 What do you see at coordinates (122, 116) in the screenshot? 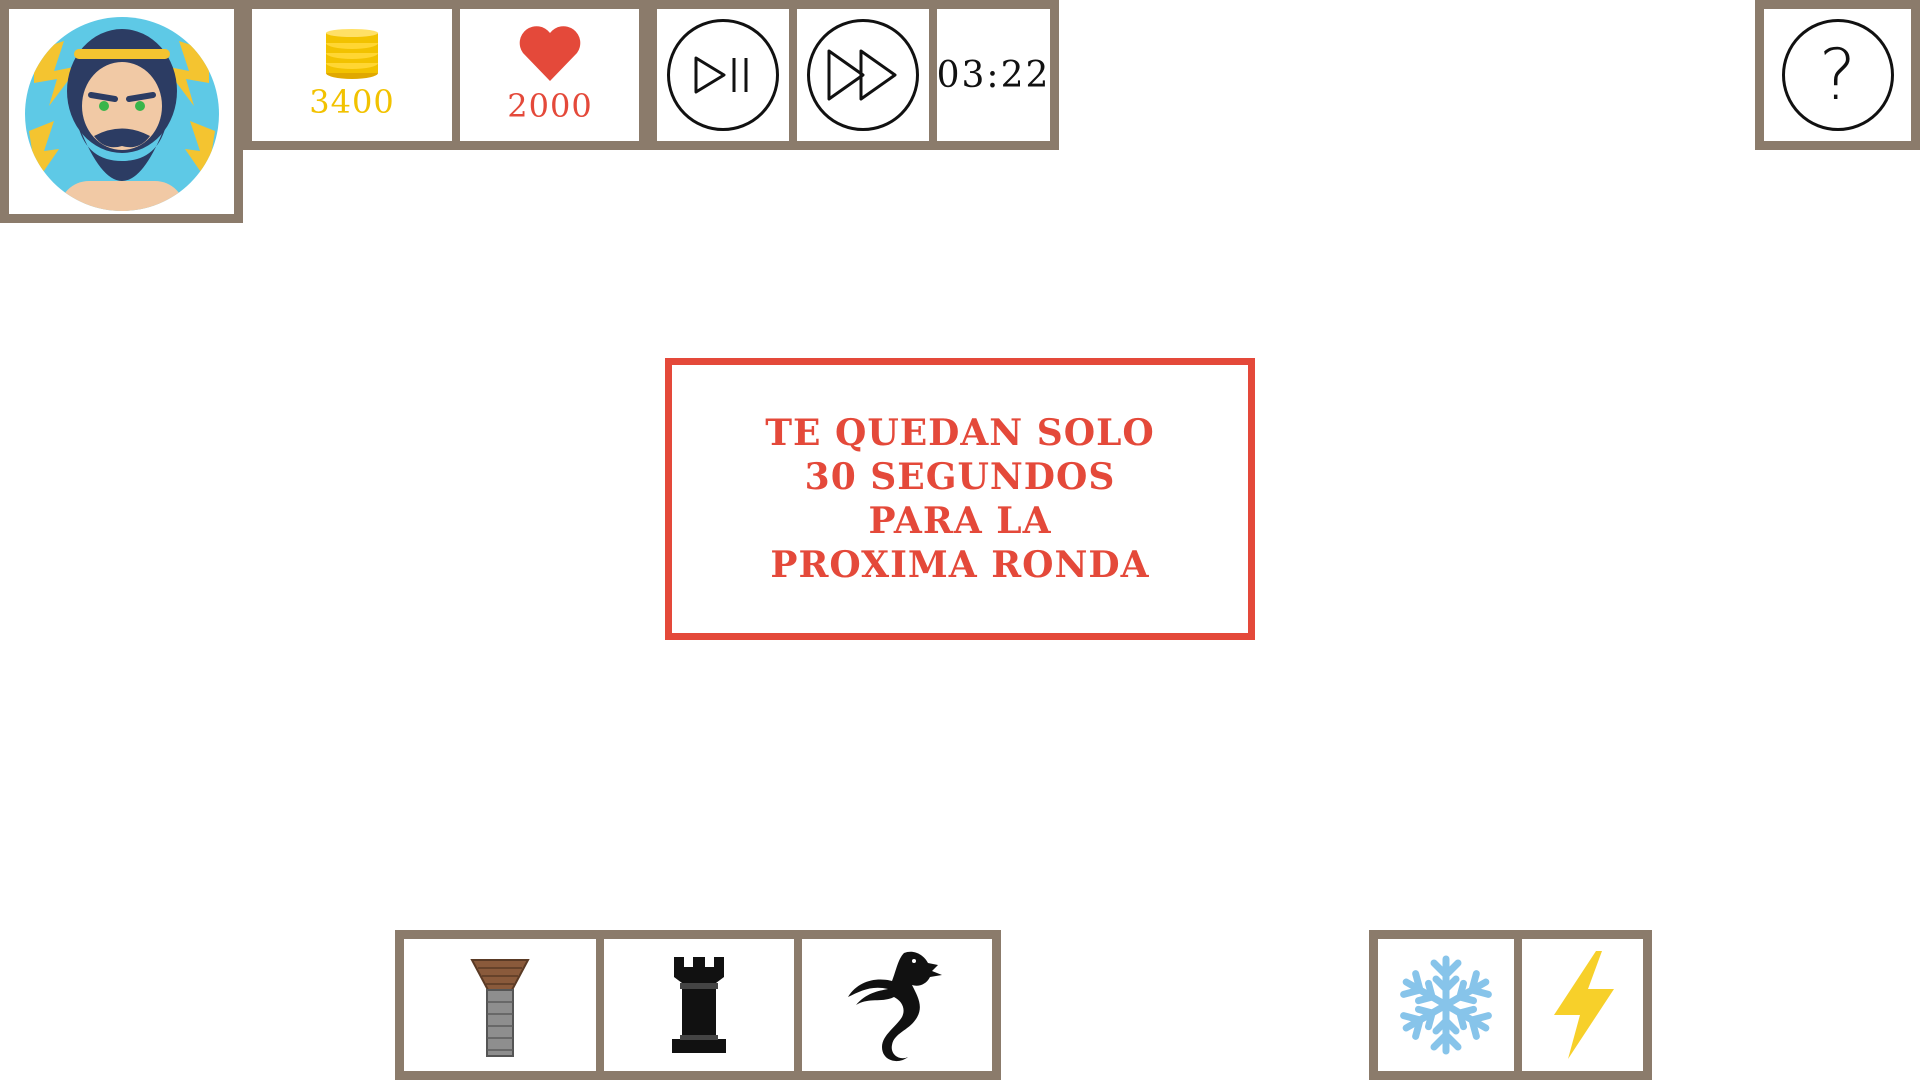
I see `zeus-avatar-icon` at bounding box center [122, 116].